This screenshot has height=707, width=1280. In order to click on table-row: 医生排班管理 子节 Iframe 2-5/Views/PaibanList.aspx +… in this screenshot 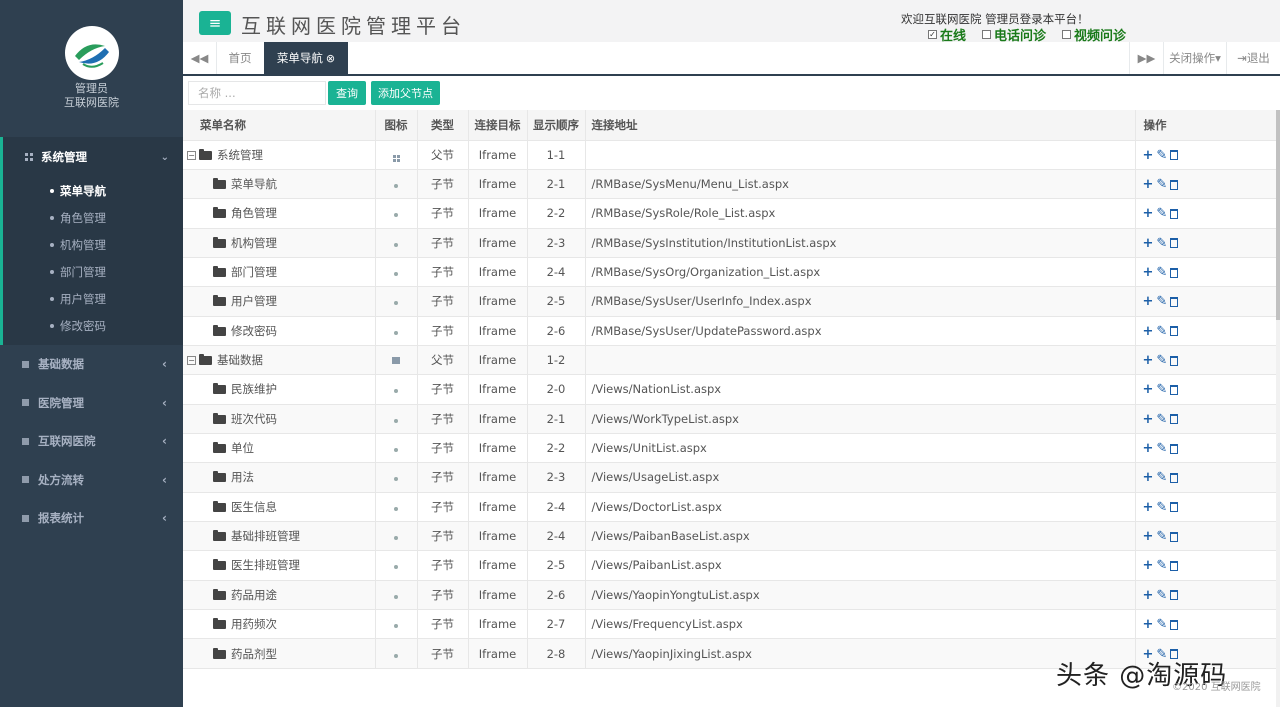, I will do `click(730, 565)`.